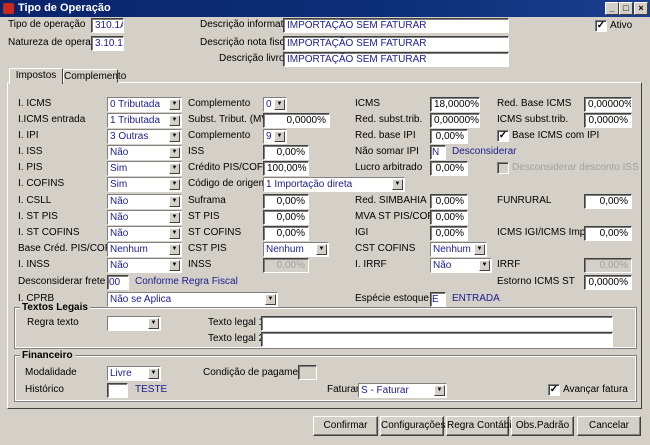 The image size is (650, 445). Describe the element at coordinates (595, 389) in the screenshot. I see `avancar-fatura-label: Avançar fatura` at that location.